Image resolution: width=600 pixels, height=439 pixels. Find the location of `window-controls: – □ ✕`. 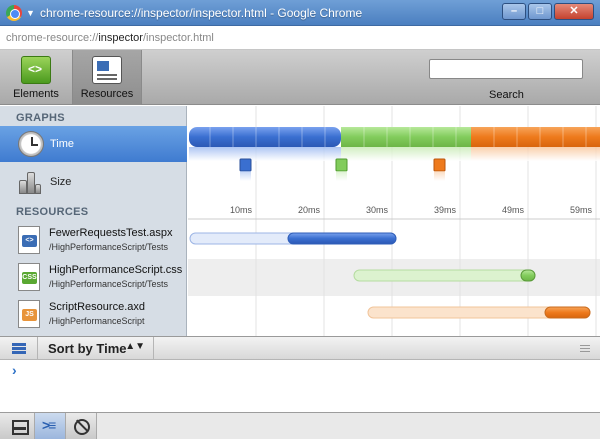

window-controls: – □ ✕ is located at coordinates (548, 11).